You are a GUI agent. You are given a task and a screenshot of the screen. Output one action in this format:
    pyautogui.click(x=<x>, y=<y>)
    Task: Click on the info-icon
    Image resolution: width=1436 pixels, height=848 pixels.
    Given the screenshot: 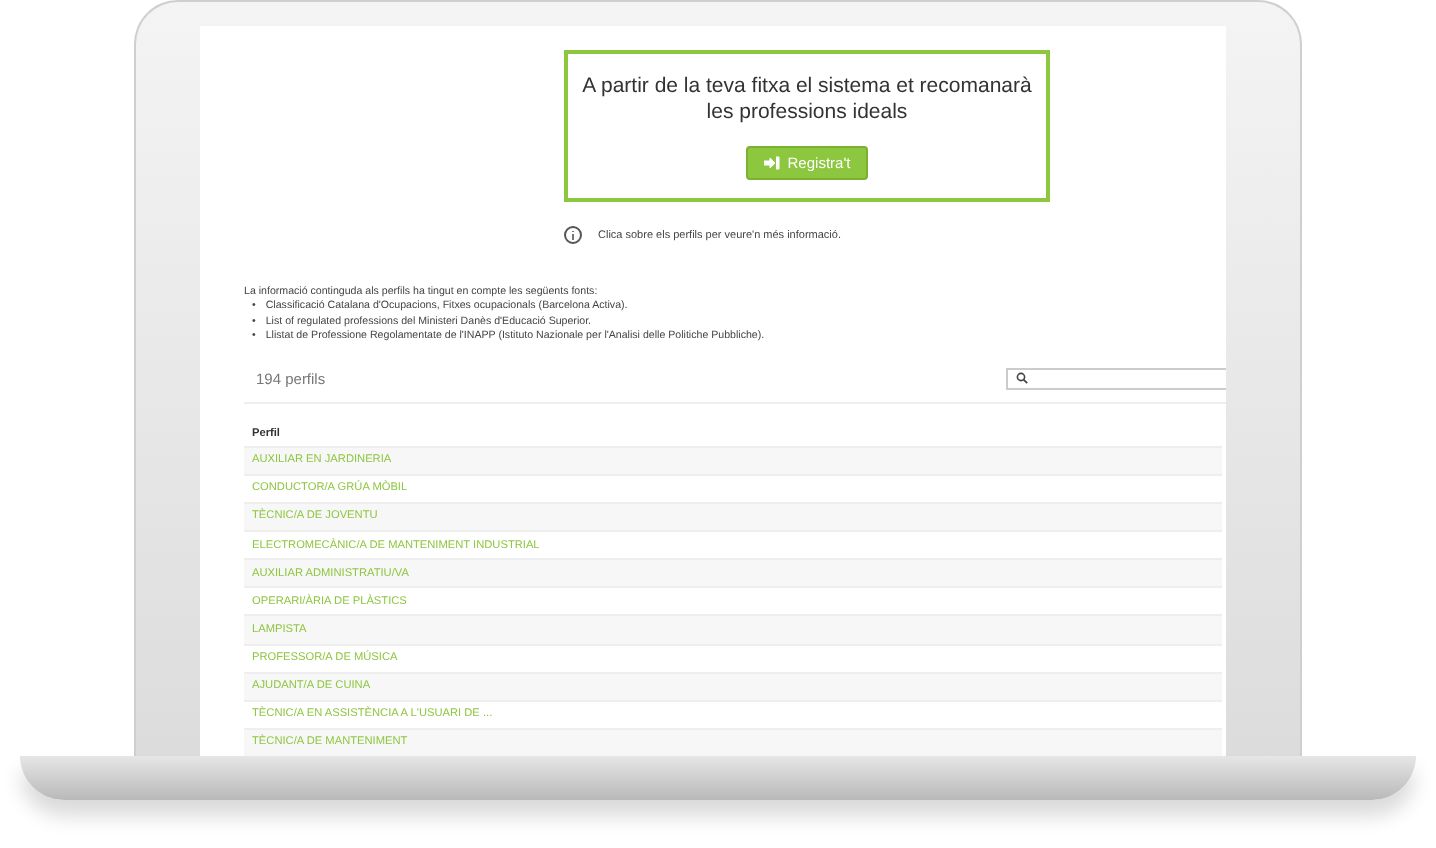 What is the action you would take?
    pyautogui.click(x=573, y=235)
    